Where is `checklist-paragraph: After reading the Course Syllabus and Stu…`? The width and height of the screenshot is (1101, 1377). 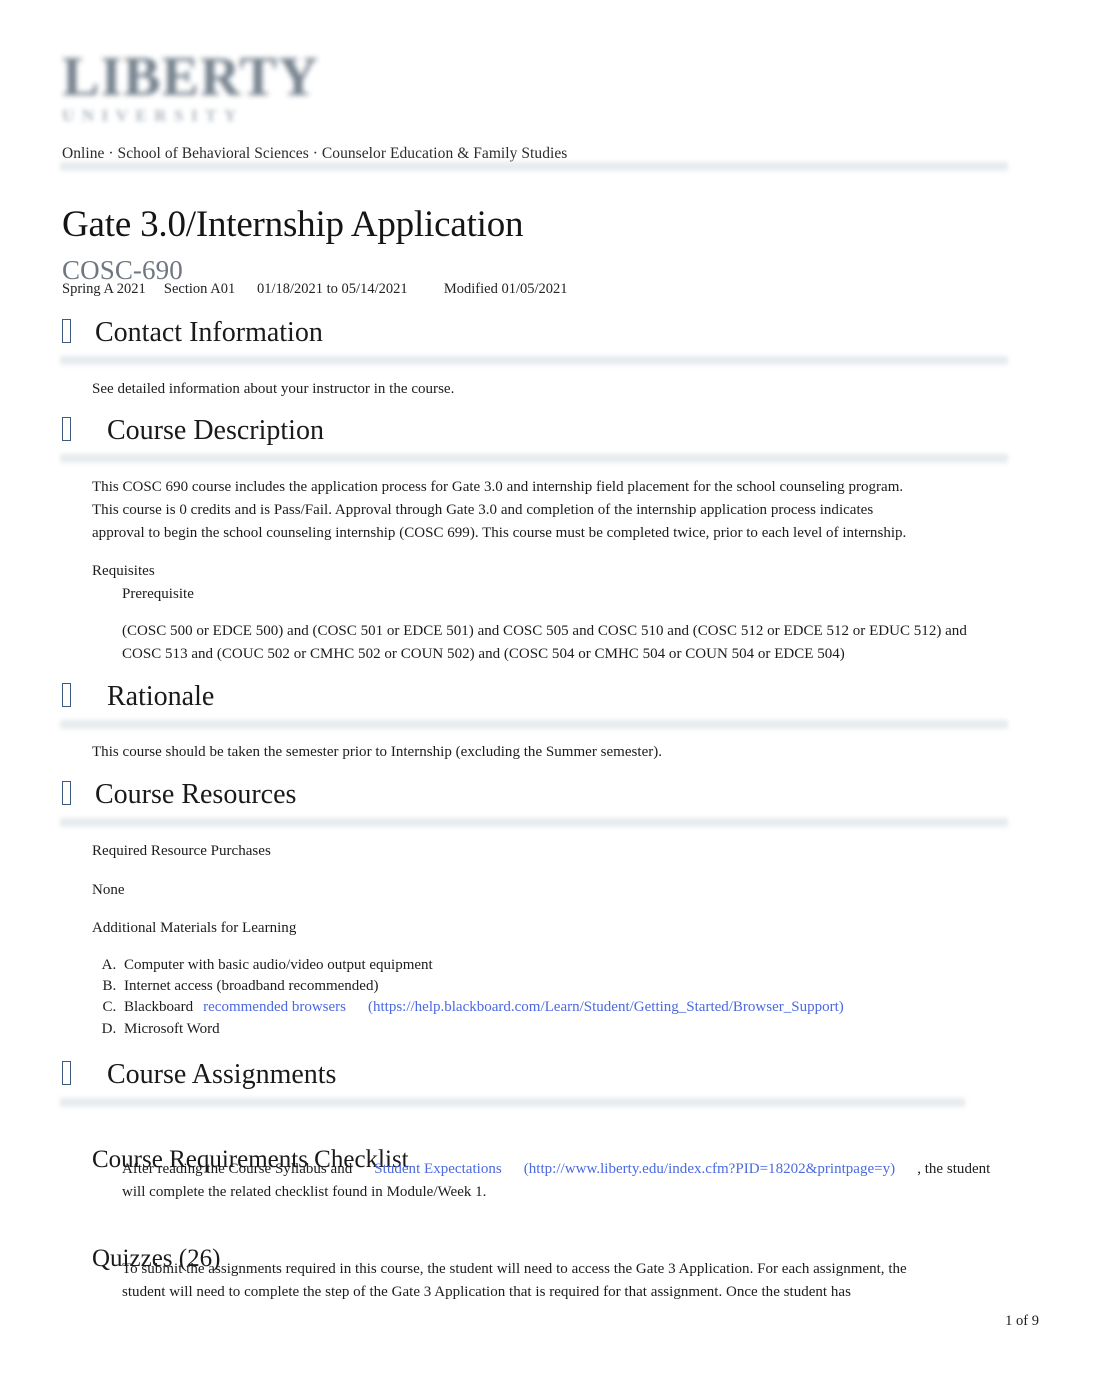
checklist-paragraph: After reading the Course Syllabus and Stu… is located at coordinates (557, 1181).